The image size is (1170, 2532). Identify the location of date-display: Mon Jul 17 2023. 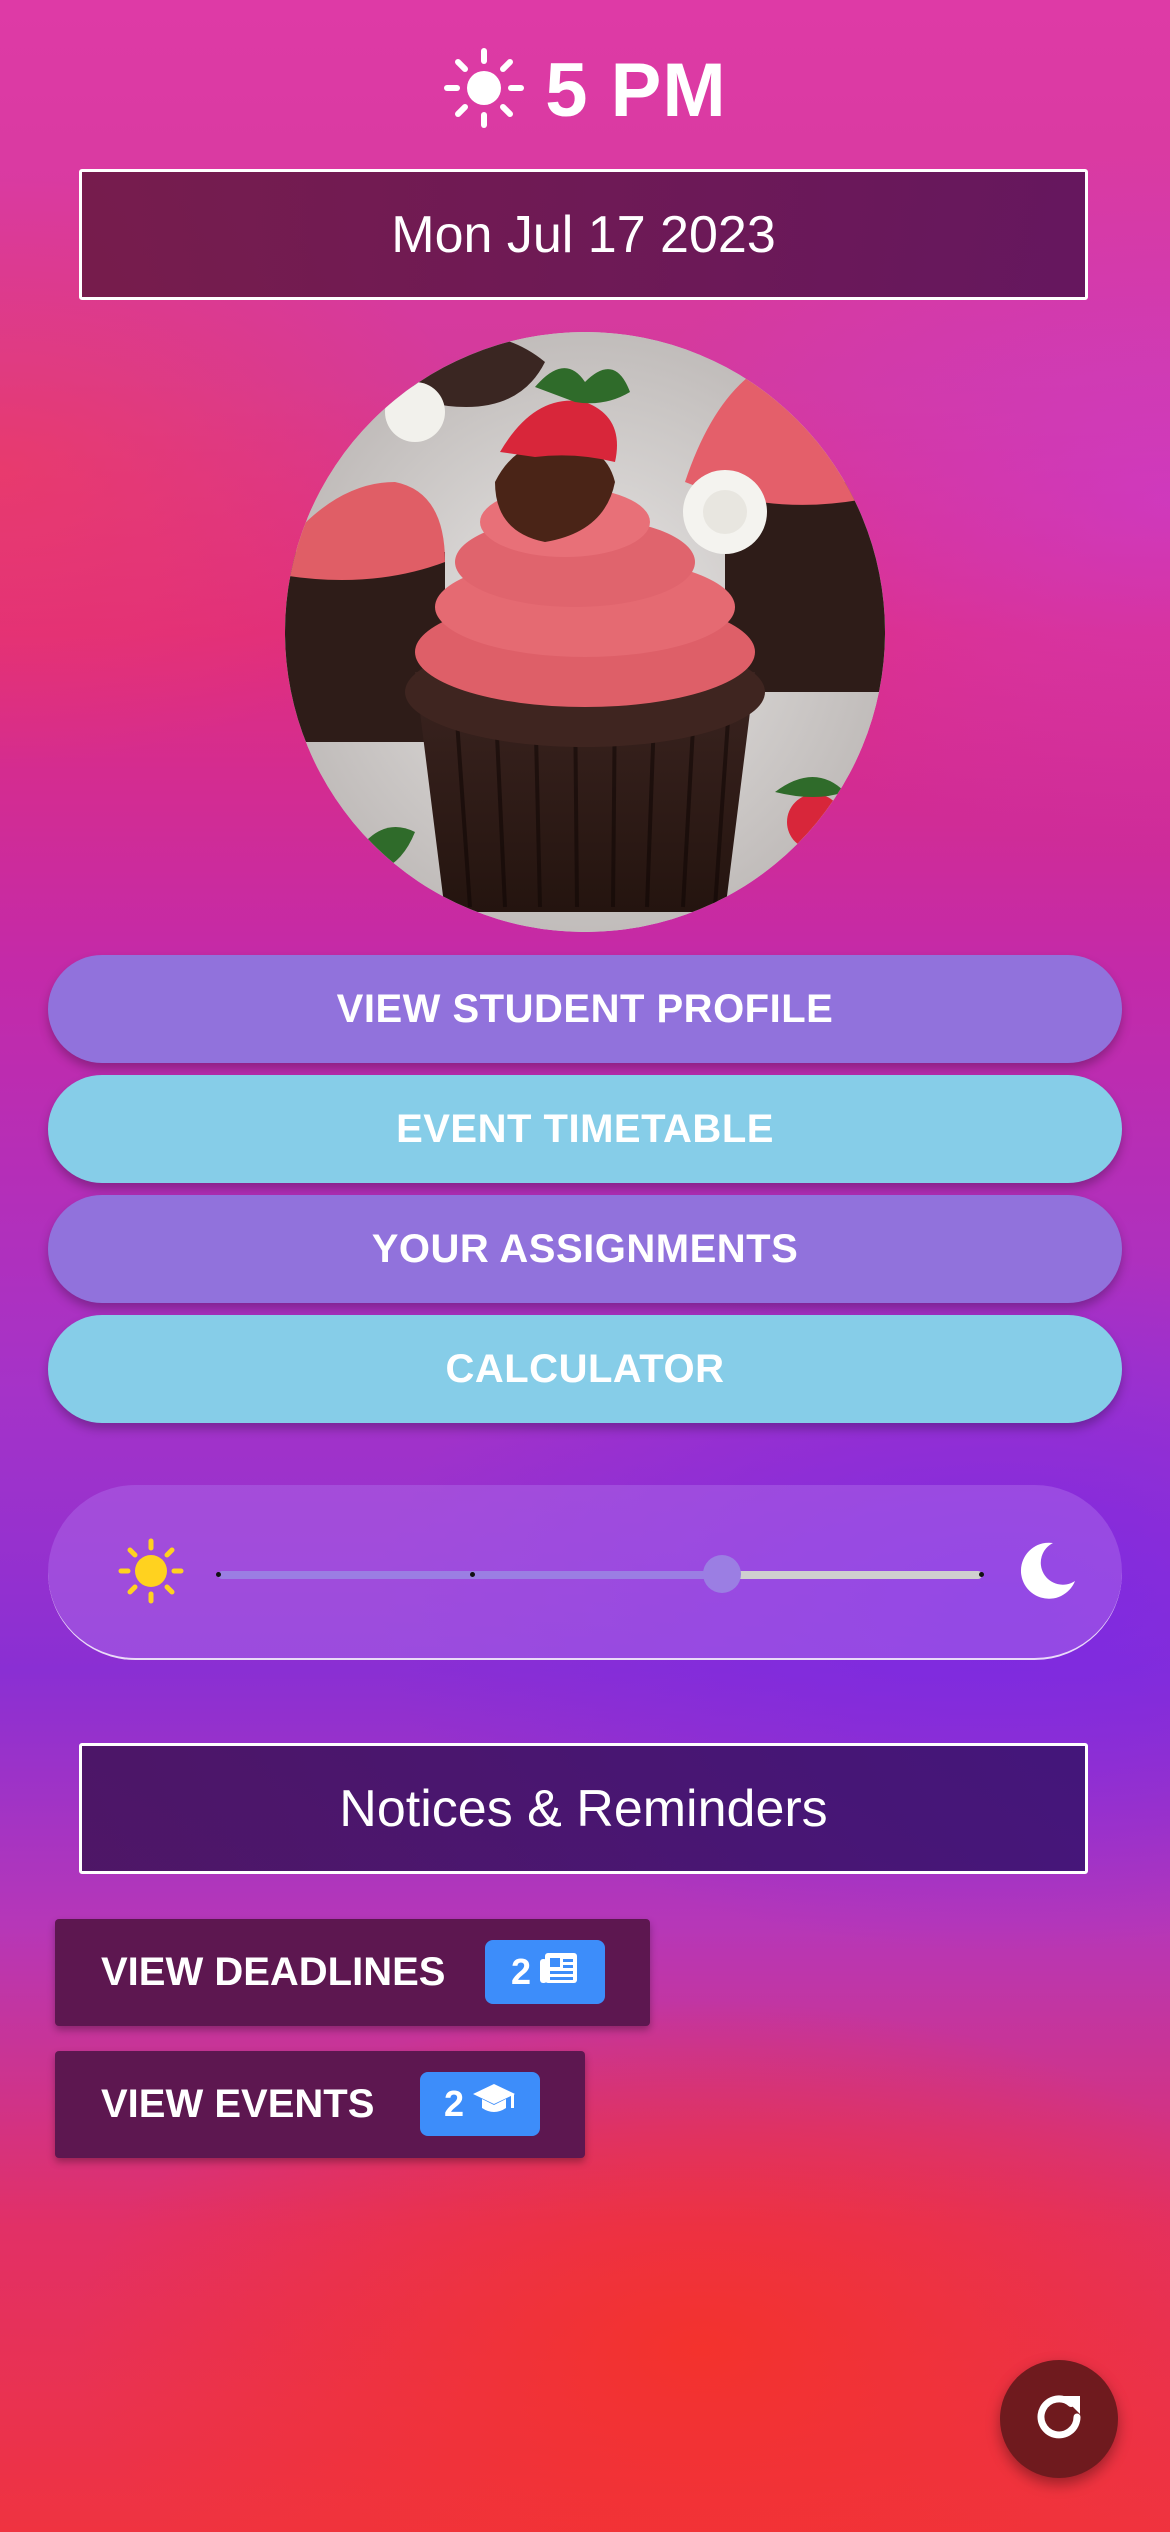
(583, 234).